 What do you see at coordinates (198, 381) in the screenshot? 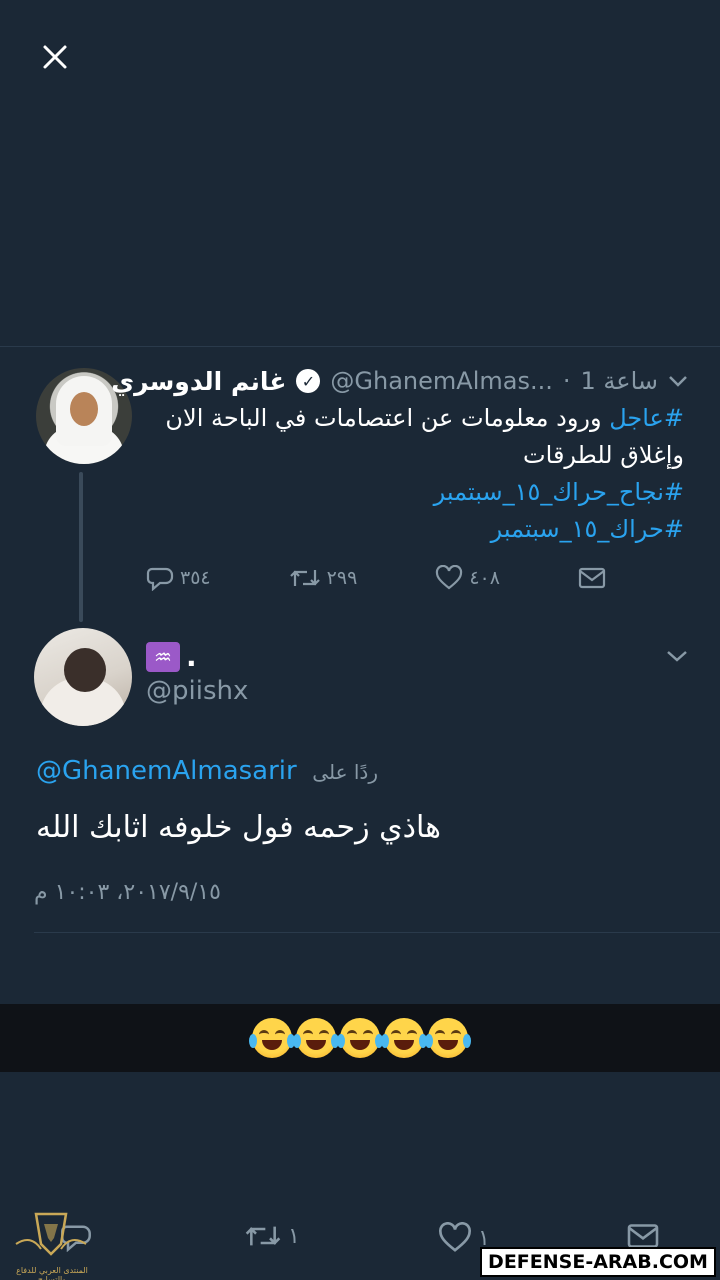
I see `display-name: غانم الدوسري` at bounding box center [198, 381].